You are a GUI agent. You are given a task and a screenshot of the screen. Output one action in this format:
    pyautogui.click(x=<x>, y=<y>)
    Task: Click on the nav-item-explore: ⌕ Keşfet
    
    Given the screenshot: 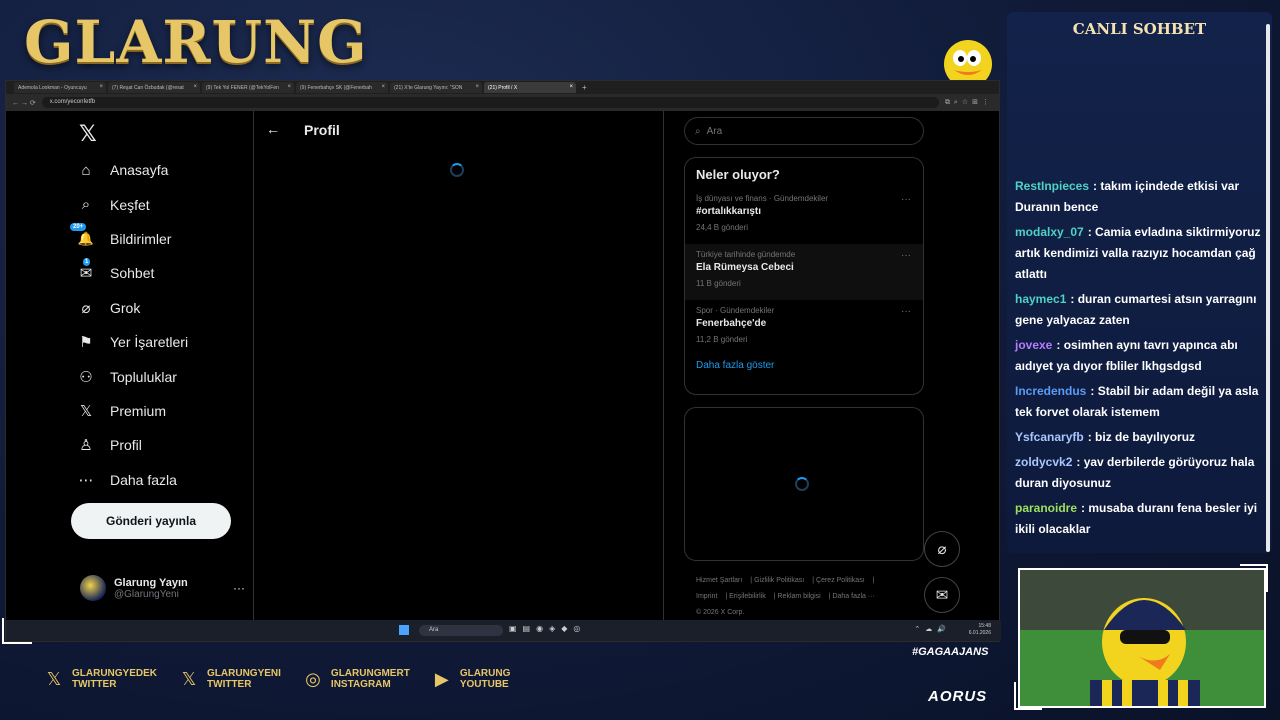 What is the action you would take?
    pyautogui.click(x=132, y=204)
    